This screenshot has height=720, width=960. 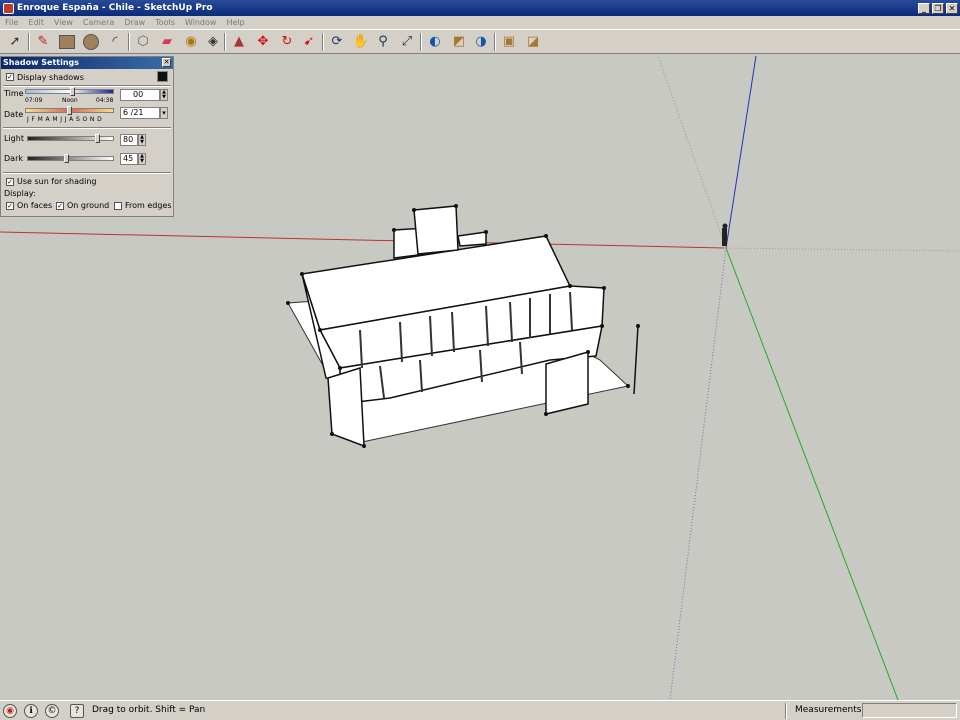 What do you see at coordinates (235, 22) in the screenshot?
I see `menu-help: Help` at bounding box center [235, 22].